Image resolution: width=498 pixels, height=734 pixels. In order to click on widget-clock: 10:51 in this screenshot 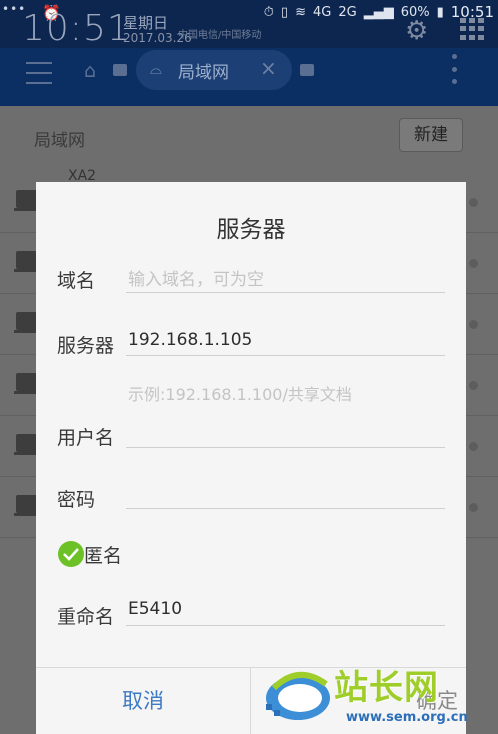, I will do `click(76, 28)`.